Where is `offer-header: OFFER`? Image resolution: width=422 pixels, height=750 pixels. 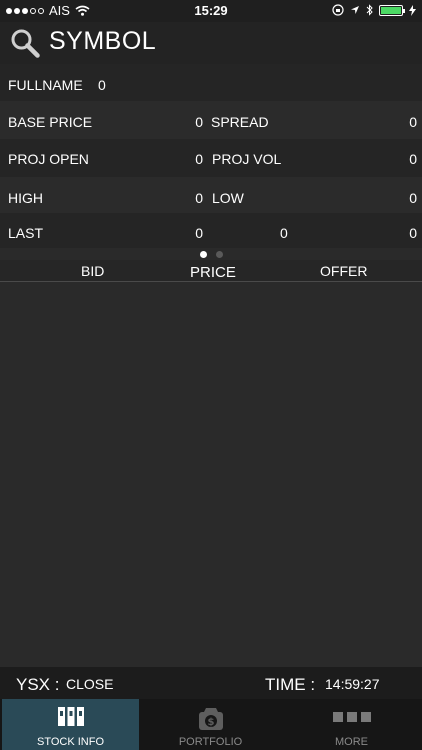
offer-header: OFFER is located at coordinates (344, 271).